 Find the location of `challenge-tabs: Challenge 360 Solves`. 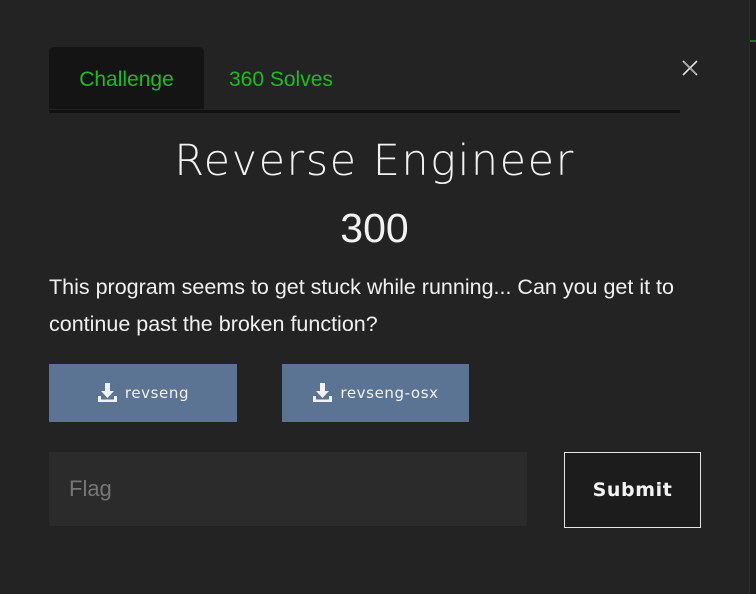

challenge-tabs: Challenge 360 Solves is located at coordinates (364, 80).